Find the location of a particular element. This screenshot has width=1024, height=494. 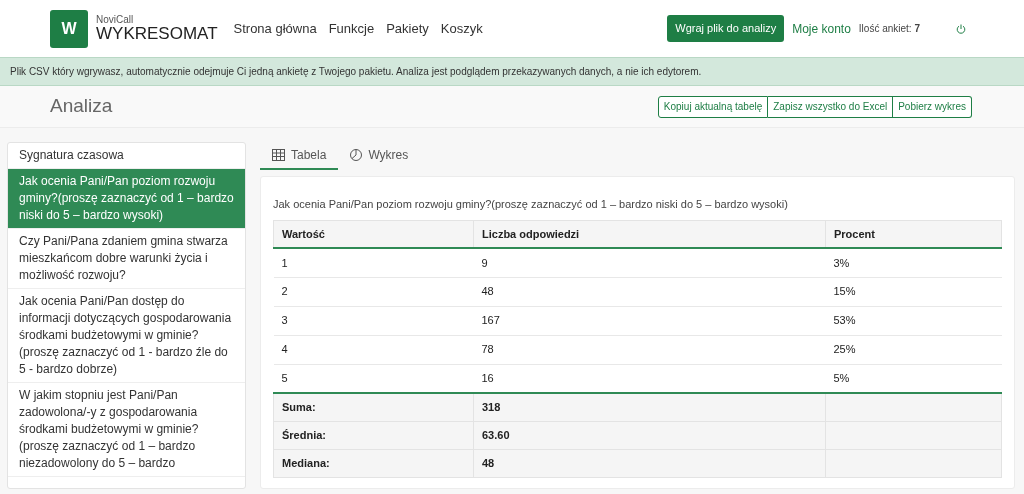

table-cell: 25% is located at coordinates (913, 349).